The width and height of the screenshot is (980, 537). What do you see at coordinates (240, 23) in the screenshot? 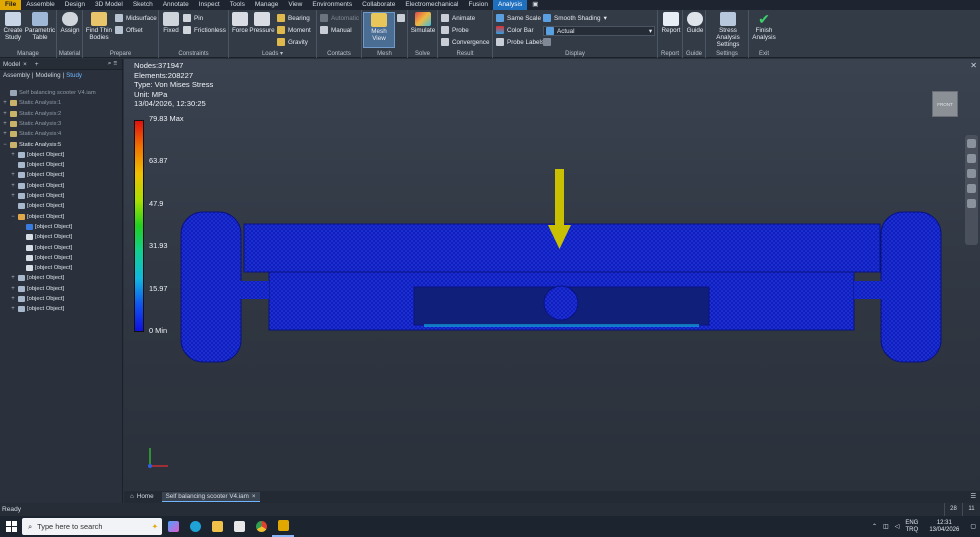
I see `force-button: Force` at bounding box center [240, 23].